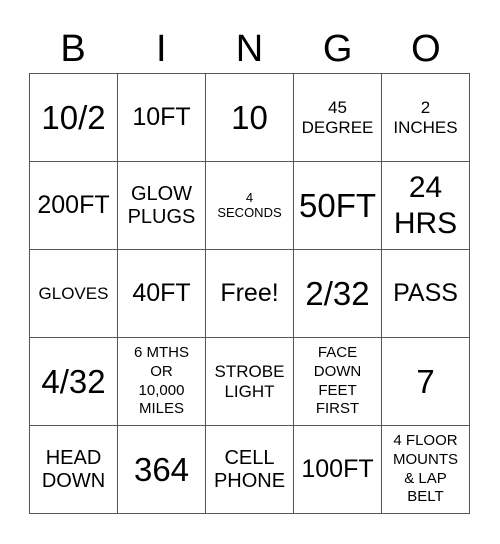 The width and height of the screenshot is (500, 544). I want to click on bingo-header: B I N G O, so click(249, 49).